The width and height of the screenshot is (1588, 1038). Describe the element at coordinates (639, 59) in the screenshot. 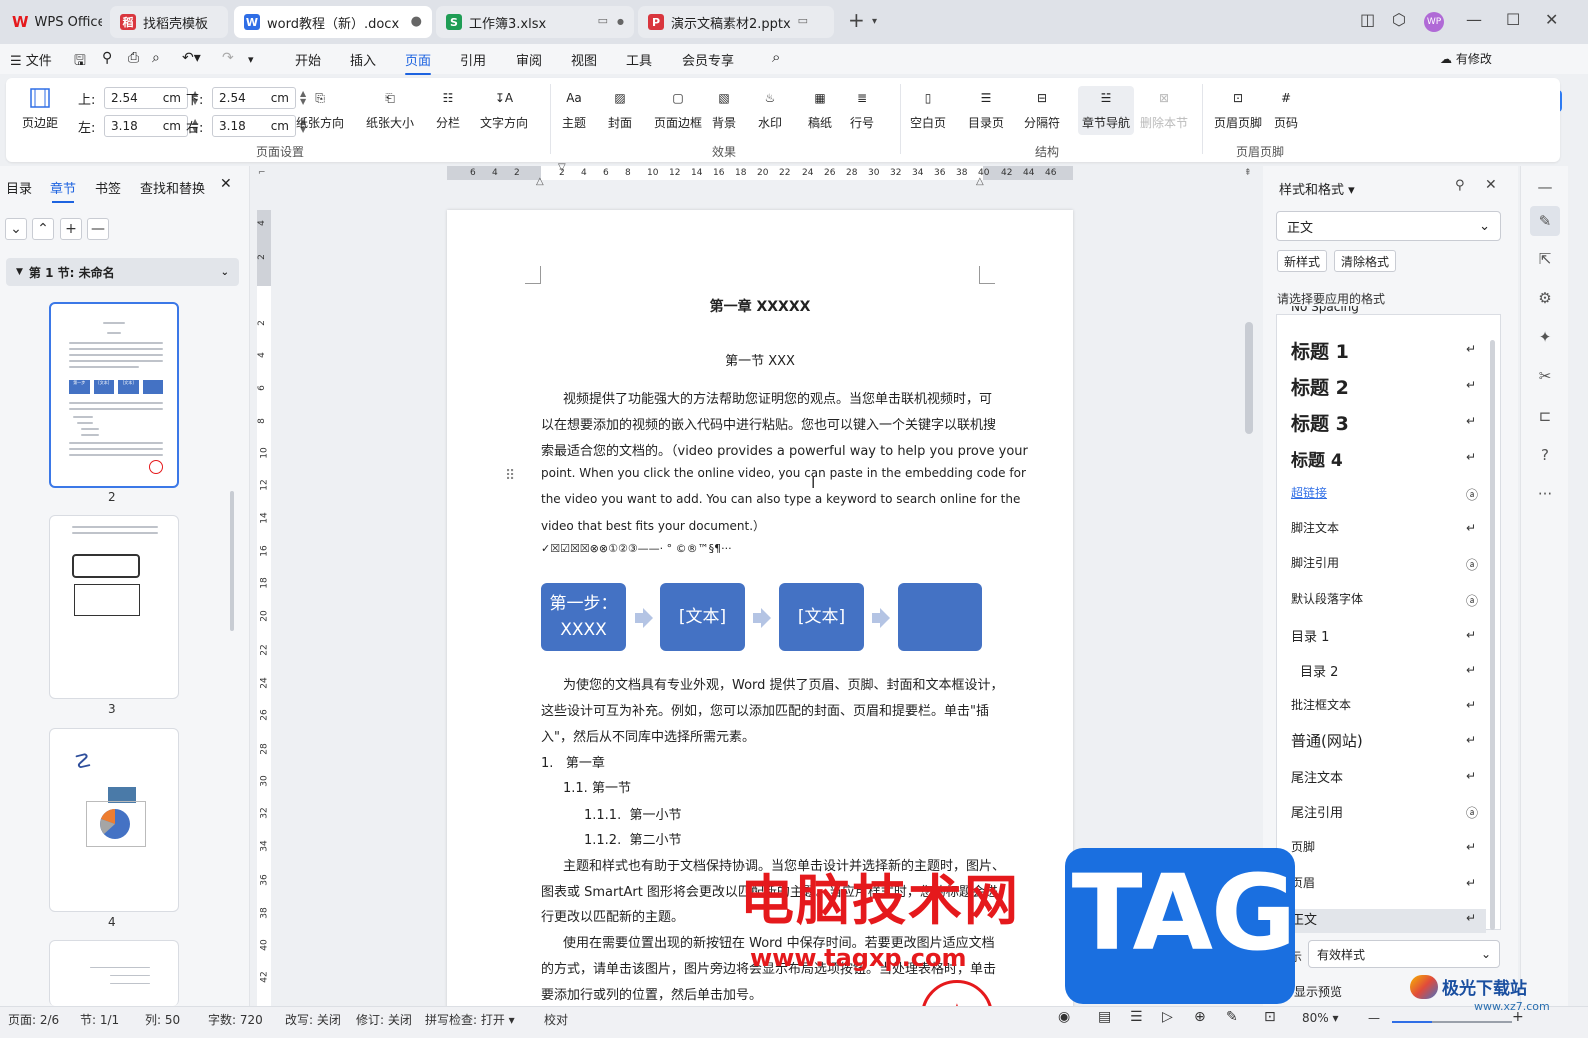

I see `menu-tools: 工具` at that location.